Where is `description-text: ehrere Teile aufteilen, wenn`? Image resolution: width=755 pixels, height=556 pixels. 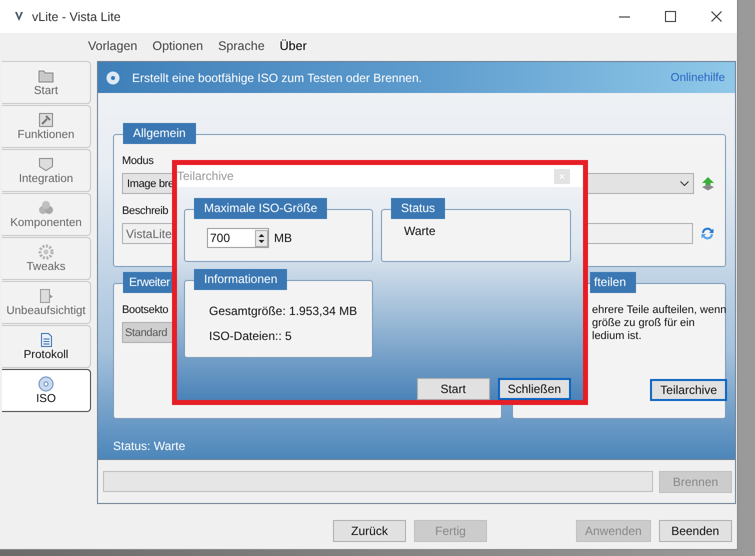
description-text: ehrere Teile aufteilen, wenn is located at coordinates (659, 310).